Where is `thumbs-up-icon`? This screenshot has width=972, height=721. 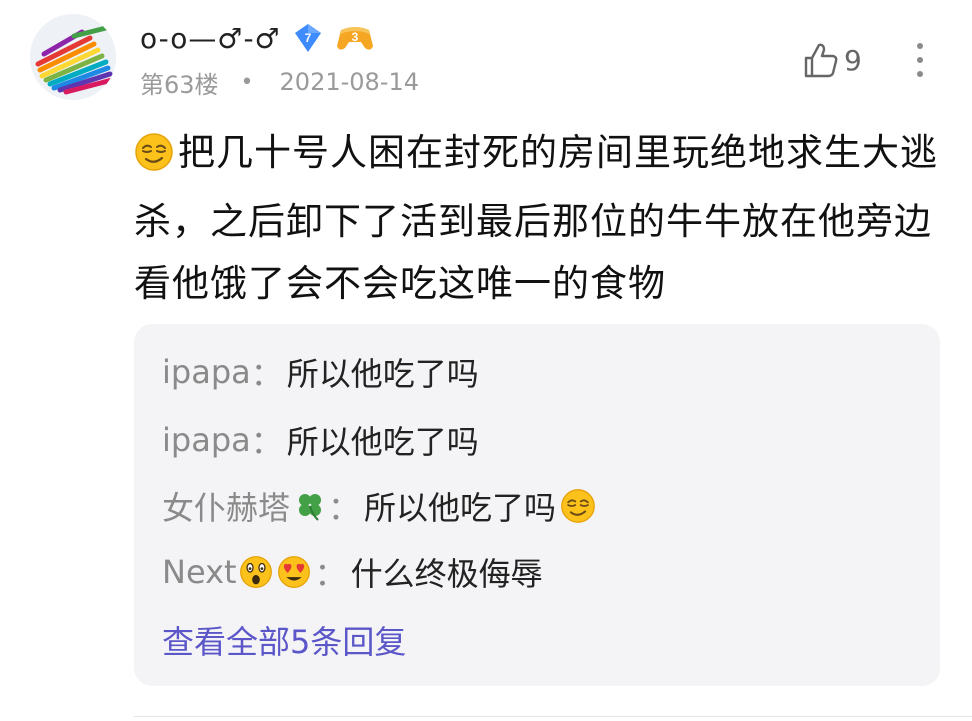 thumbs-up-icon is located at coordinates (821, 60).